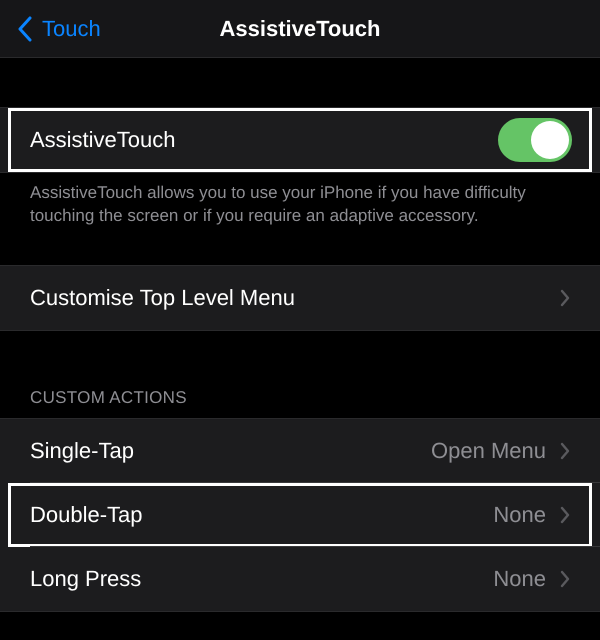 The height and width of the screenshot is (640, 600). I want to click on section-header: CUSTOM ACTIONS, so click(108, 398).